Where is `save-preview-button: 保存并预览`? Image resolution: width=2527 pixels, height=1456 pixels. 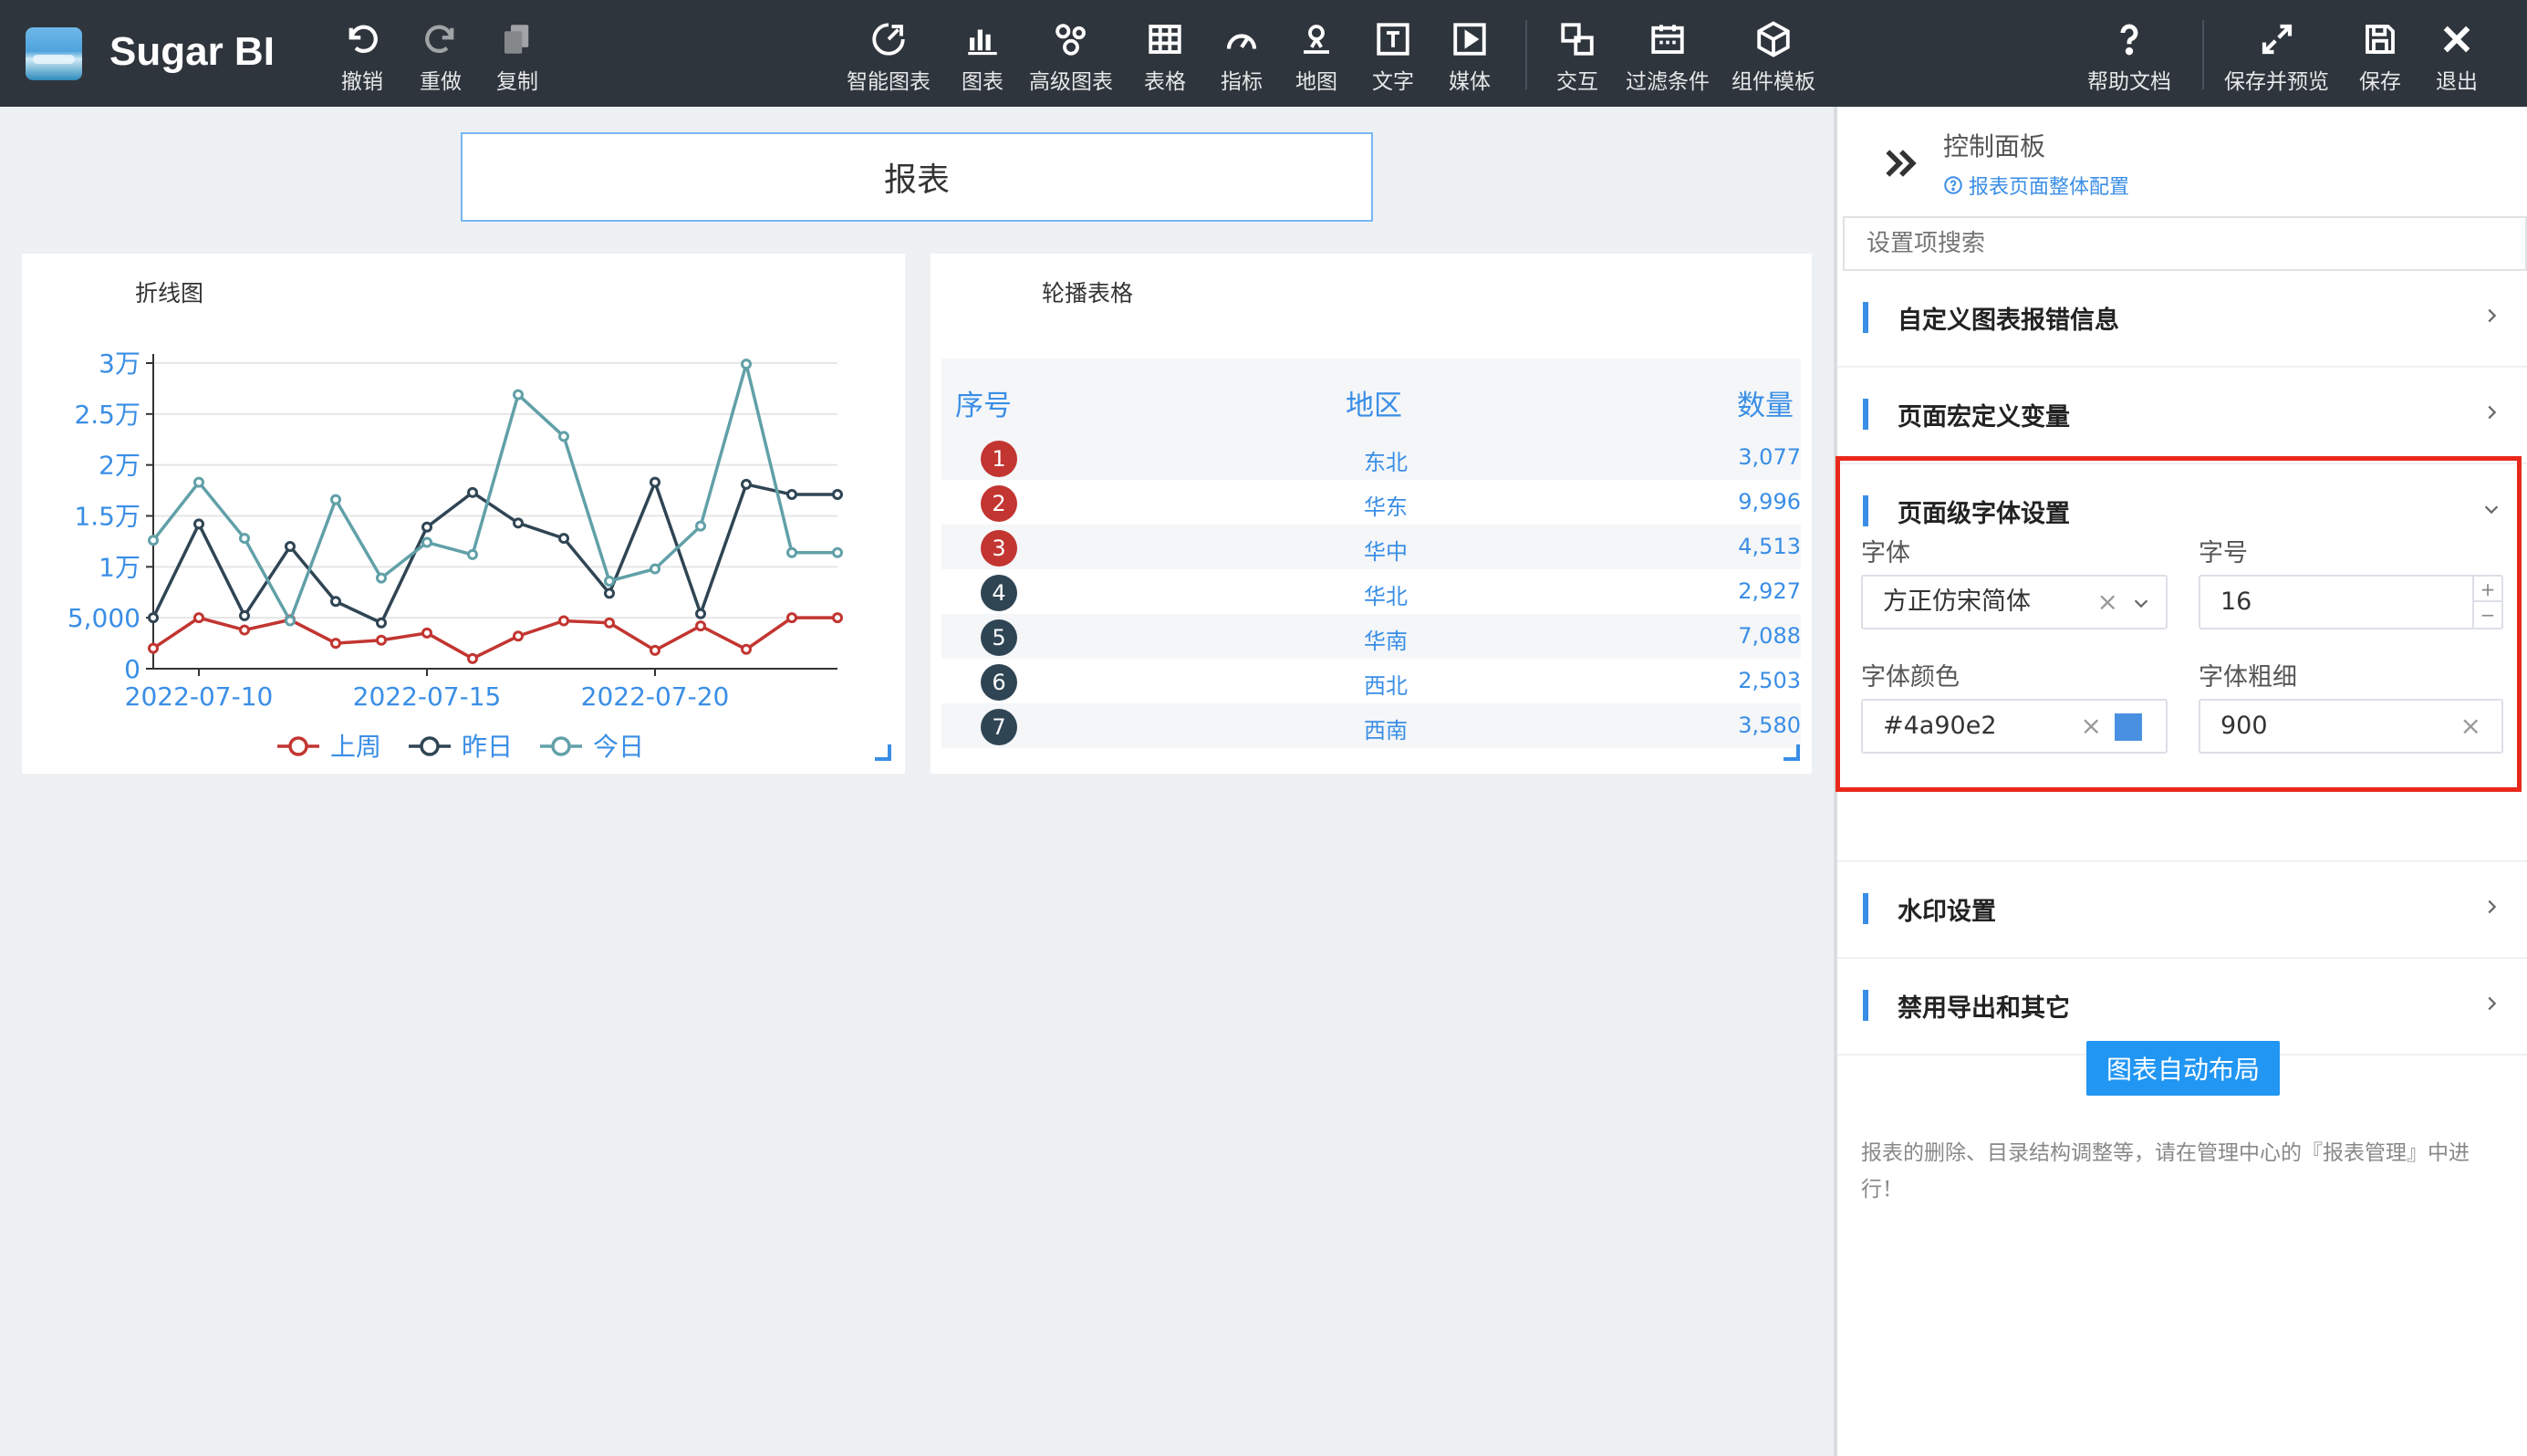 save-preview-button: 保存并预览 is located at coordinates (2276, 55).